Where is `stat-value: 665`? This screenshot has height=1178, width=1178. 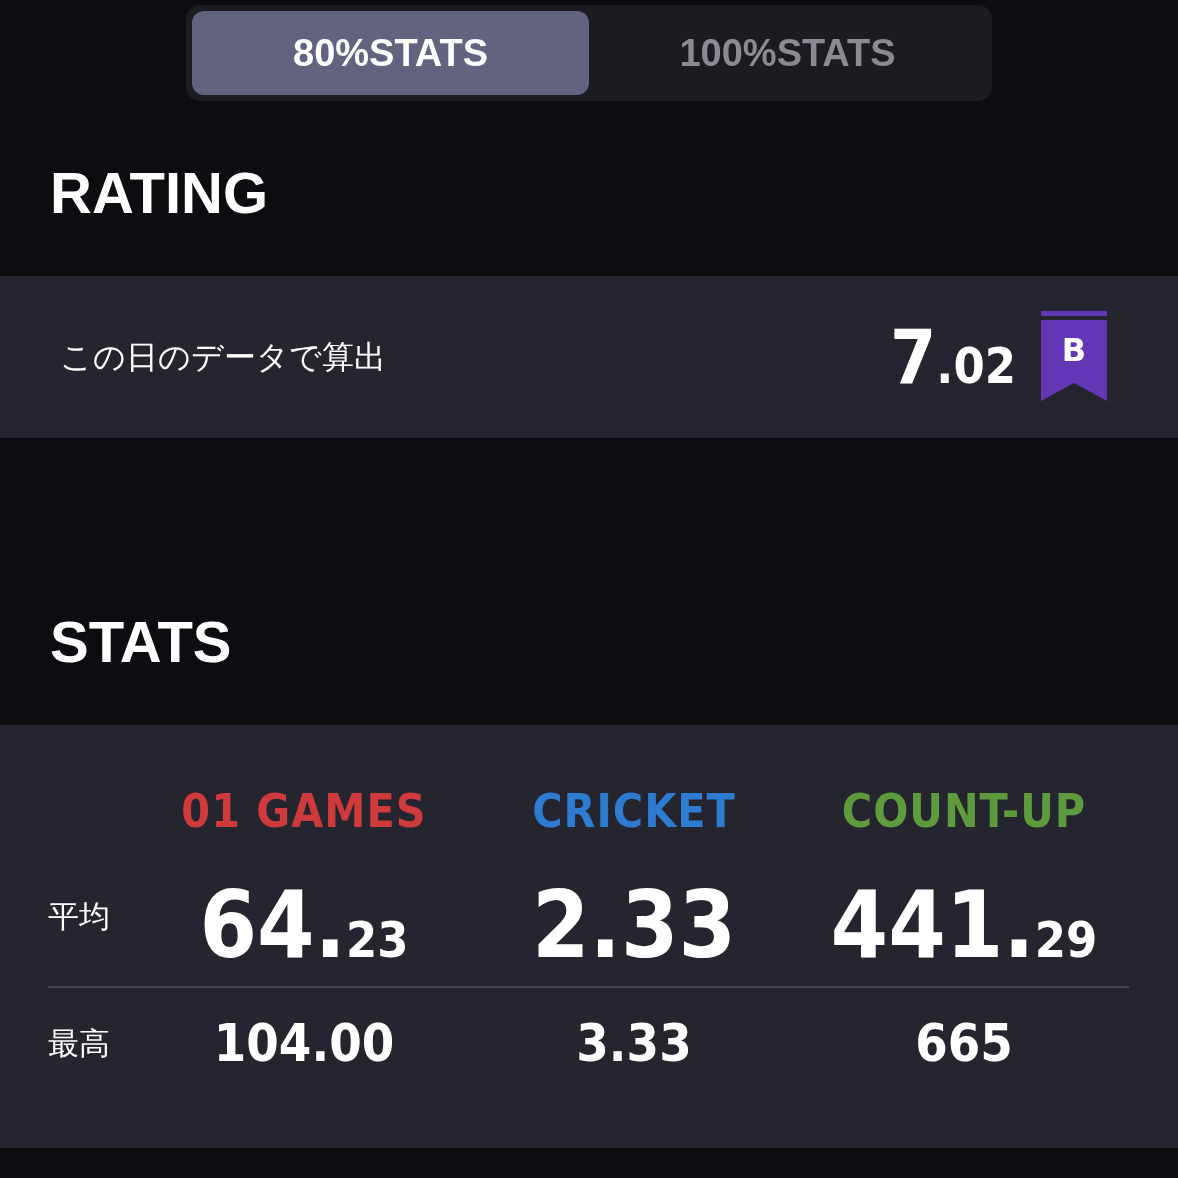 stat-value: 665 is located at coordinates (964, 1043).